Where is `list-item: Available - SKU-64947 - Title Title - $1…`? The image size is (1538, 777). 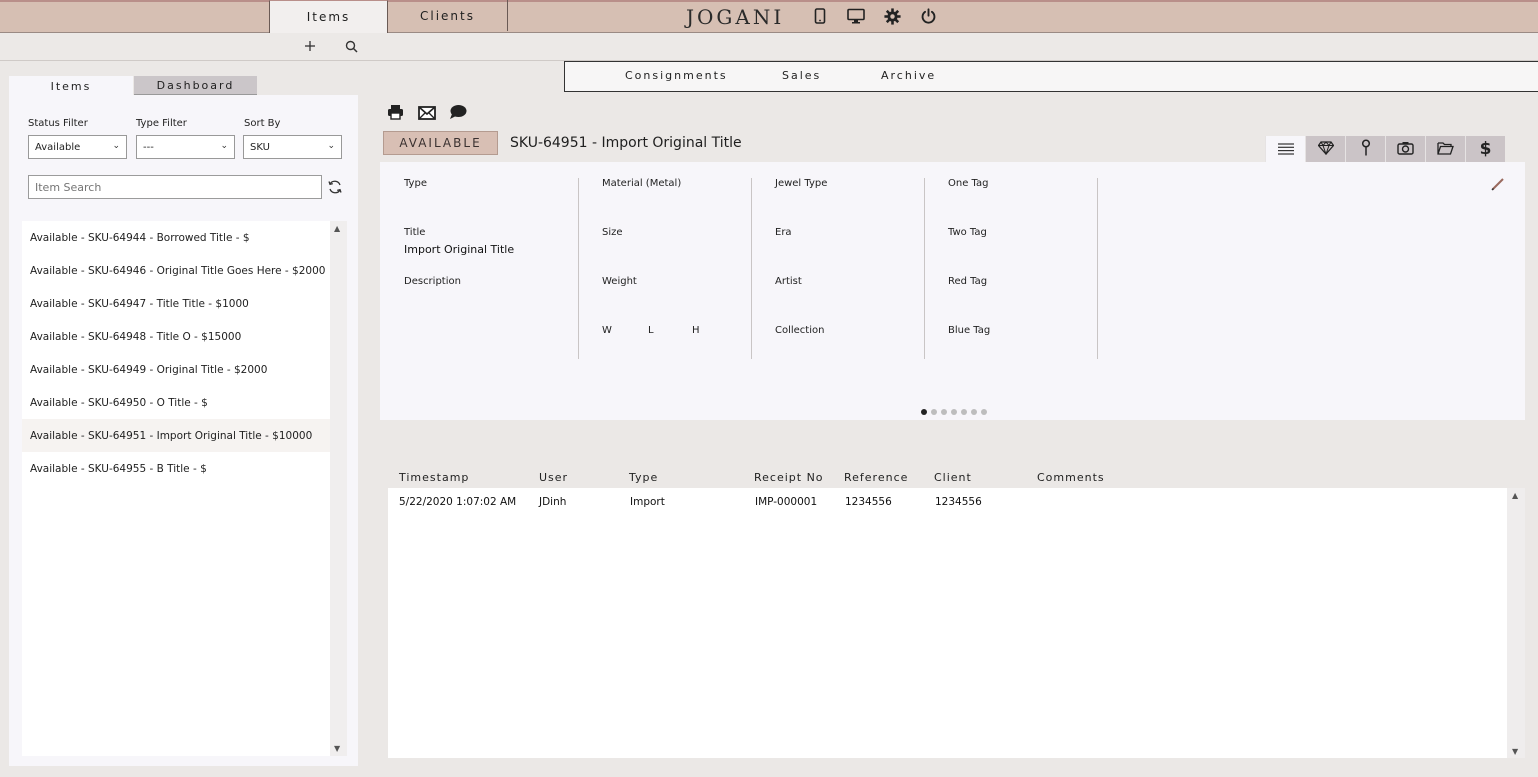
list-item: Available - SKU-64947 - Title Title - $1… is located at coordinates (176, 303).